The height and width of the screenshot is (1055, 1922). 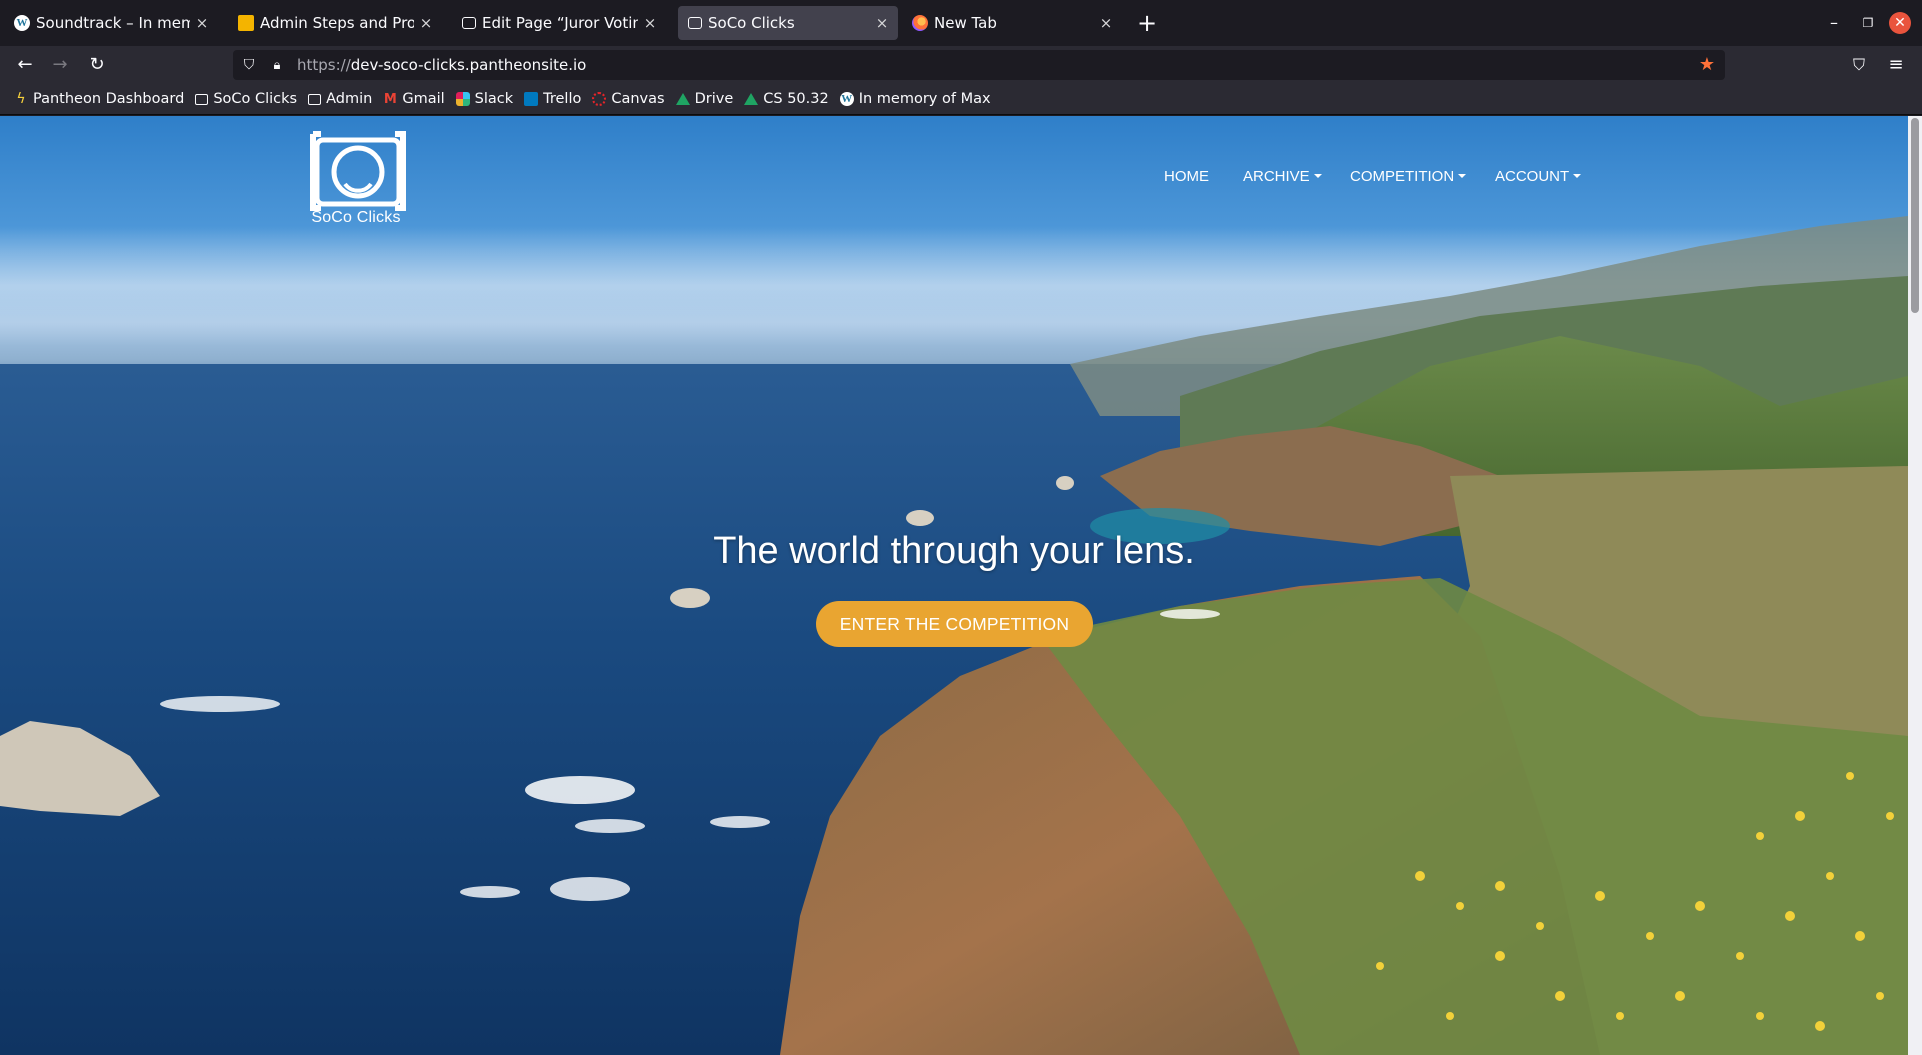 What do you see at coordinates (468, 65) in the screenshot?
I see `url-host: dev-soco-clicks.pantheonsite.io` at bounding box center [468, 65].